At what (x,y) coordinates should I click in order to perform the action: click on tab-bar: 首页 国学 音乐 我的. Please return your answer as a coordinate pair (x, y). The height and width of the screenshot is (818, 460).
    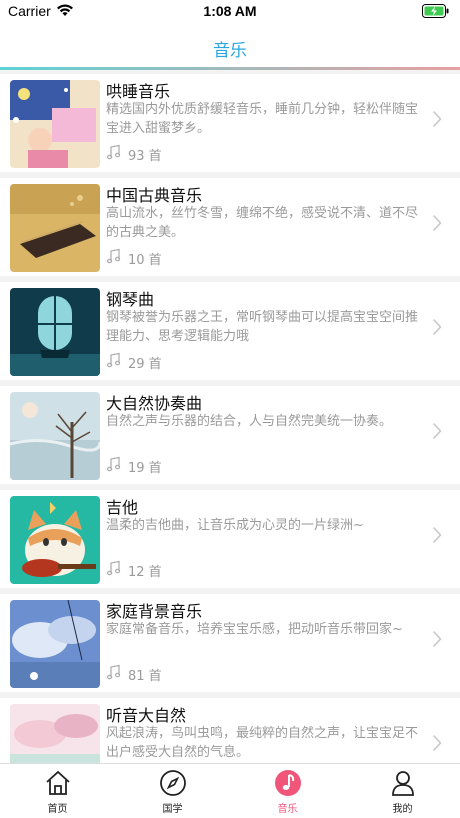
    Looking at the image, I should click on (230, 790).